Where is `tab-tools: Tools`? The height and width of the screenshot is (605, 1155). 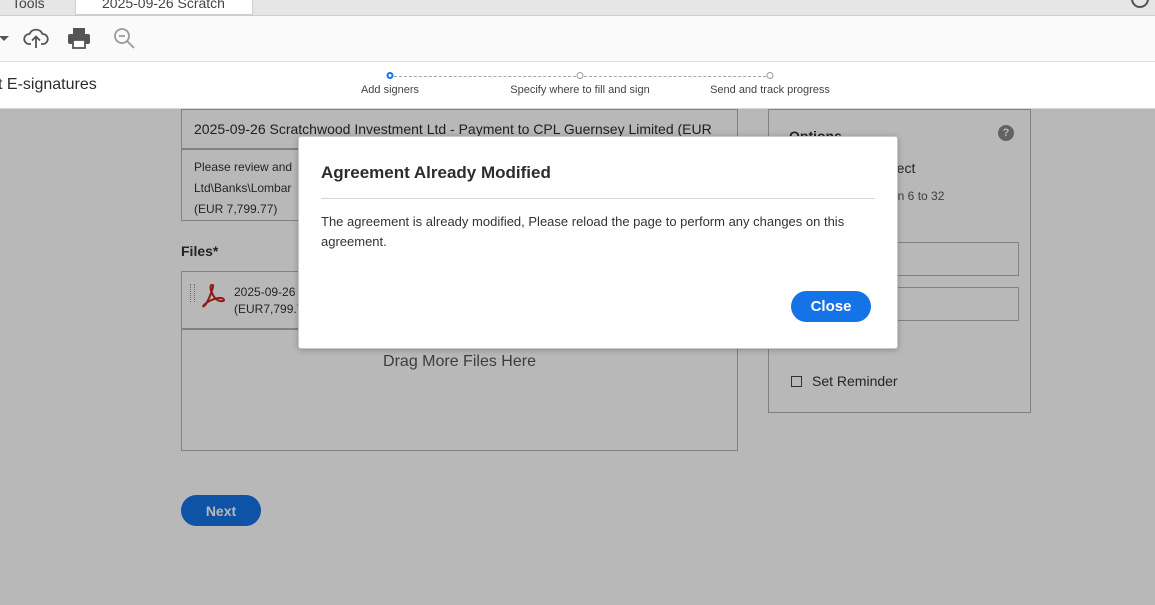
tab-tools: Tools is located at coordinates (28, 7).